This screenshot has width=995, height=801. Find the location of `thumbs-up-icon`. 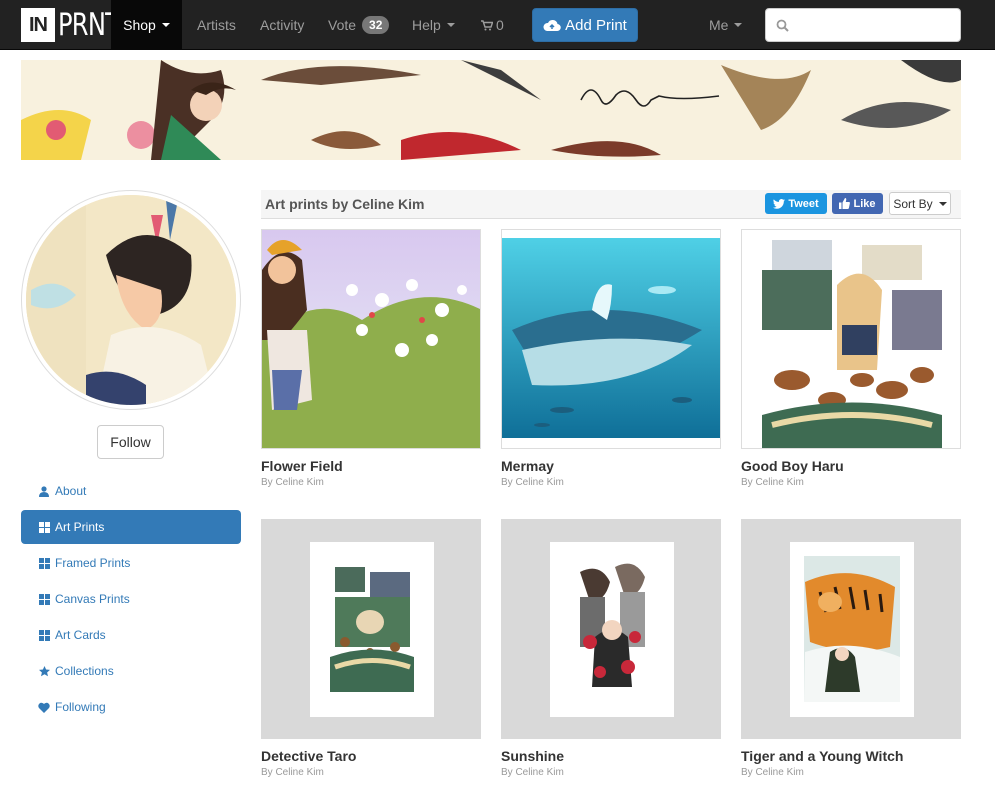

thumbs-up-icon is located at coordinates (845, 203).